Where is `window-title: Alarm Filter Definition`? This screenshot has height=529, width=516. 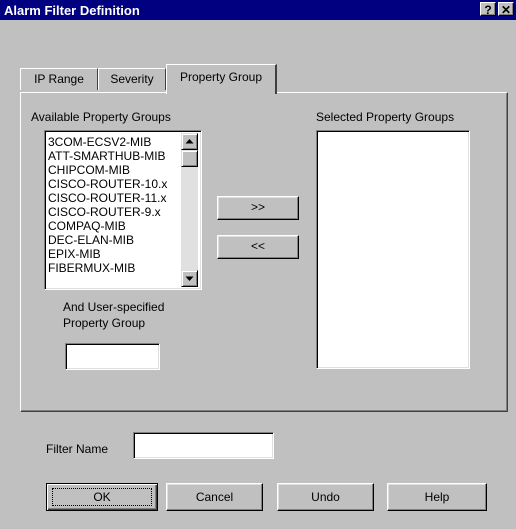
window-title: Alarm Filter Definition is located at coordinates (72, 10).